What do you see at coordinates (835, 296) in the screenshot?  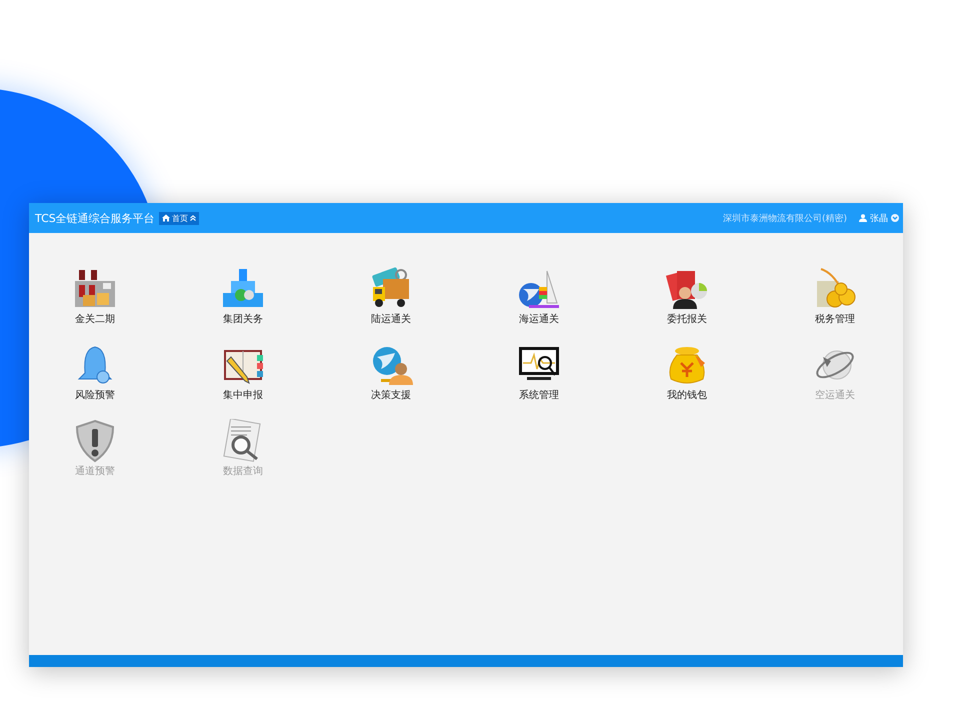 I see `app-tile: 税务管理` at bounding box center [835, 296].